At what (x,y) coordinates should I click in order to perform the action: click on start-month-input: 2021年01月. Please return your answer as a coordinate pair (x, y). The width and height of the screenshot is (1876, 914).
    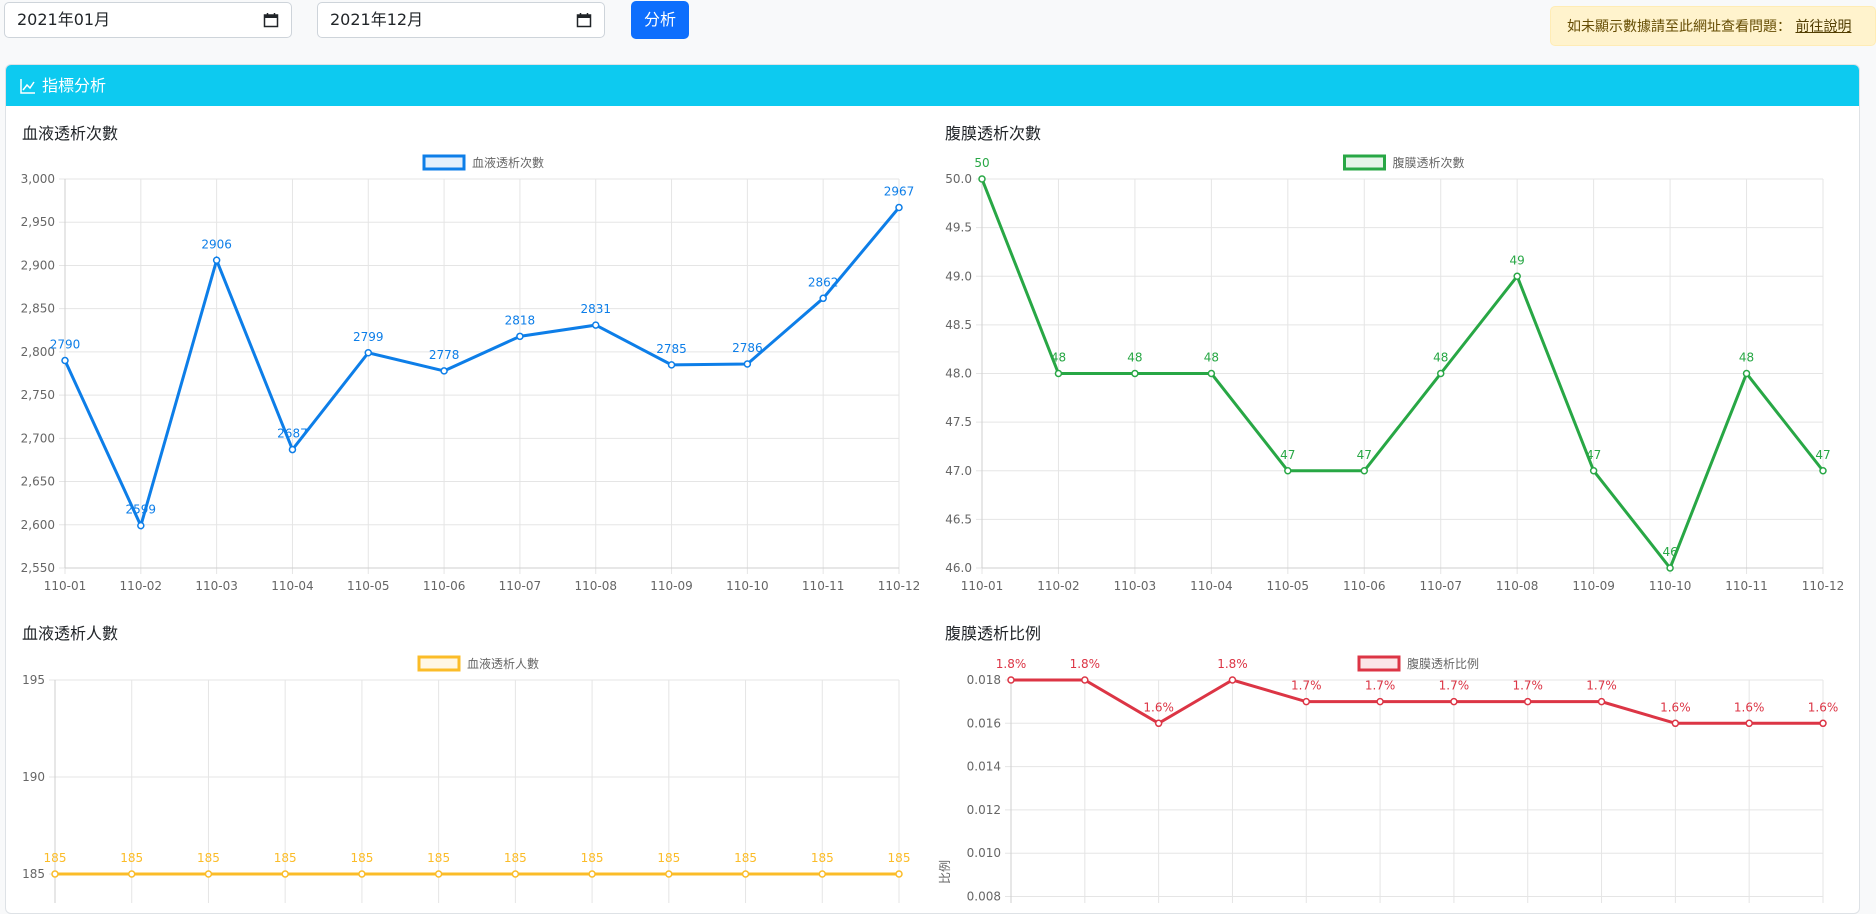
    Looking at the image, I should click on (148, 20).